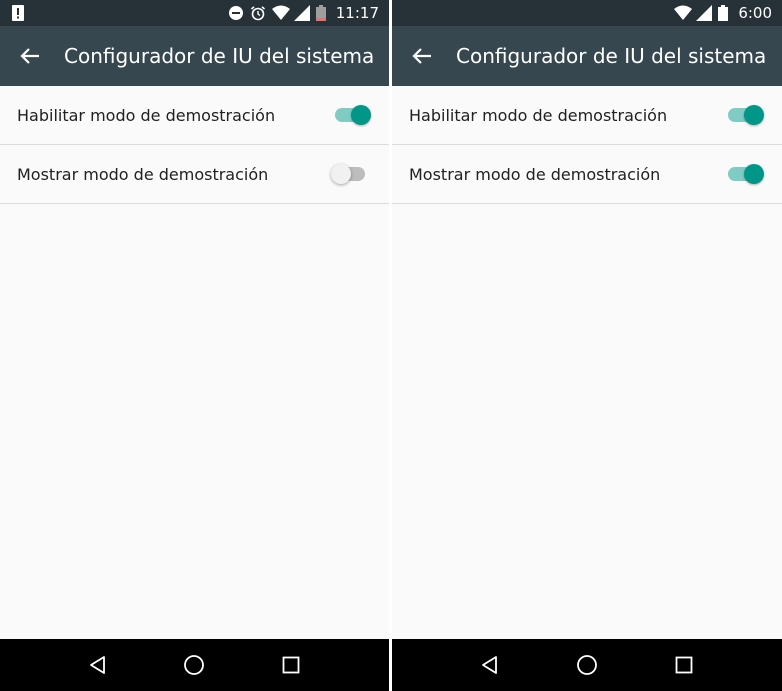 This screenshot has height=691, width=782. What do you see at coordinates (755, 13) in the screenshot?
I see `status-time: 6:00` at bounding box center [755, 13].